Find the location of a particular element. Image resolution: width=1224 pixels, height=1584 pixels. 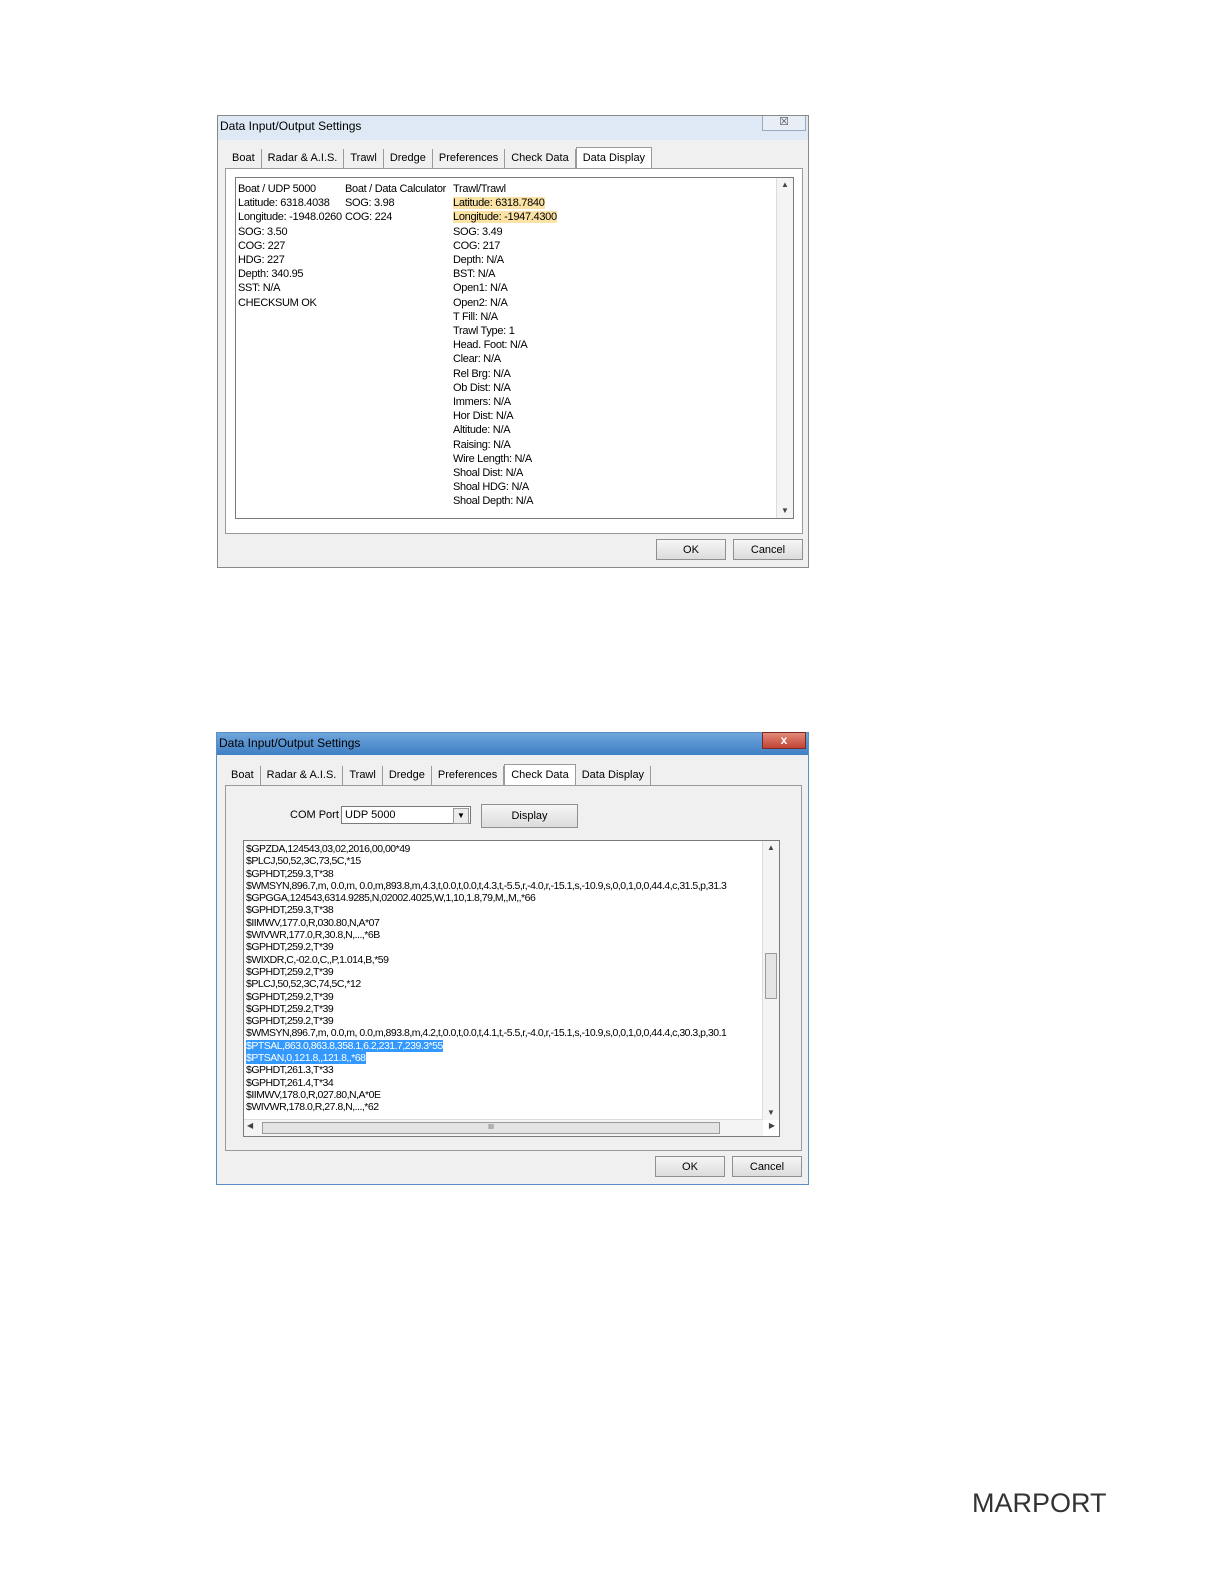

text-line: Raising: N/A is located at coordinates (482, 444).